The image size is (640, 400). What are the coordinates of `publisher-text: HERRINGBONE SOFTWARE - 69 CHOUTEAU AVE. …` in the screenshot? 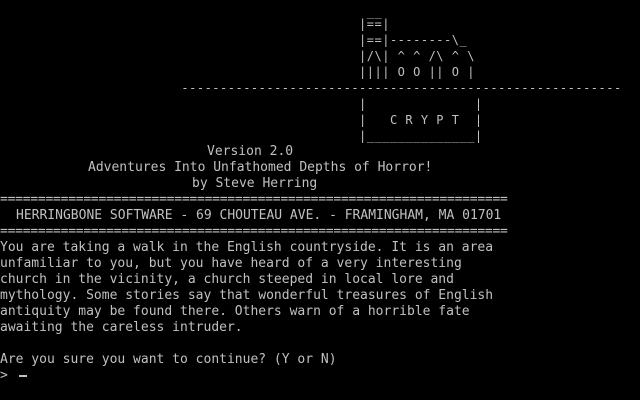 It's located at (259, 215).